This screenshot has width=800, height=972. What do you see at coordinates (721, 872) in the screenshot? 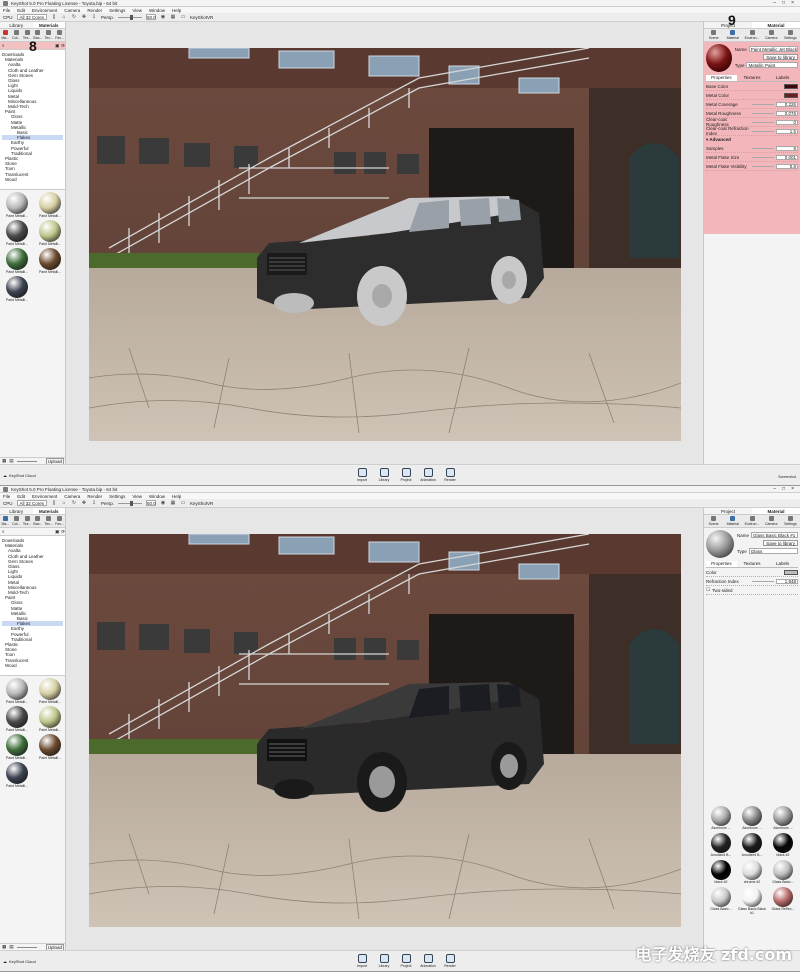
I see `library-material: black #2` at bounding box center [721, 872].